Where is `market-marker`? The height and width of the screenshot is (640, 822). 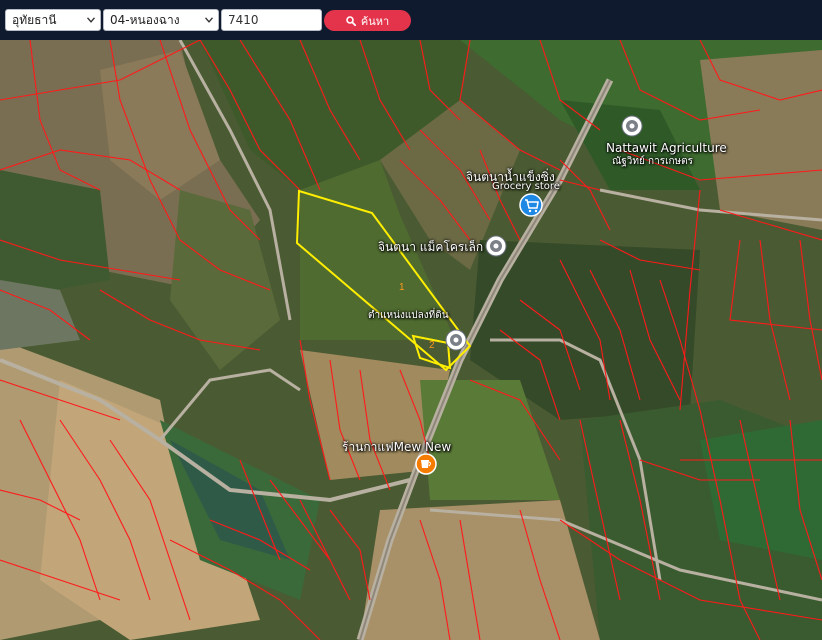
market-marker is located at coordinates (496, 246).